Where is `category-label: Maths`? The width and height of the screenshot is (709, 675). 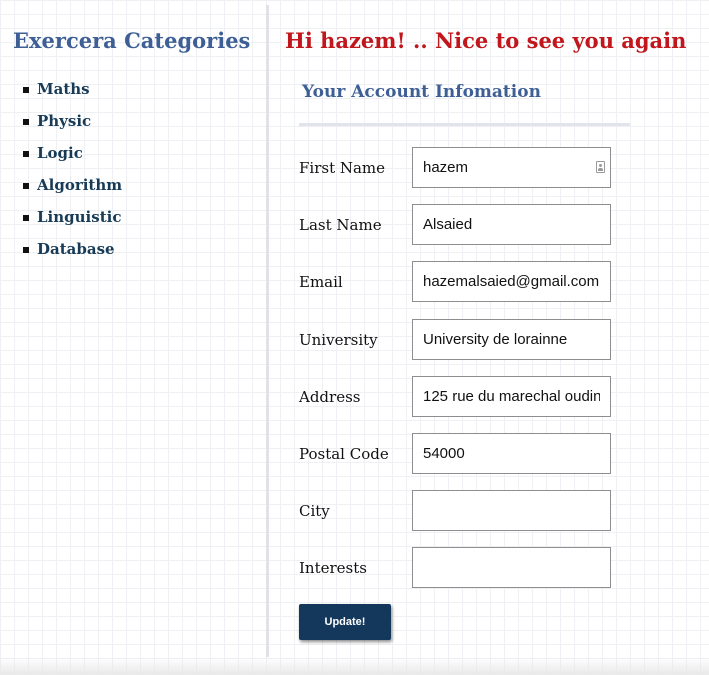 category-label: Maths is located at coordinates (63, 89).